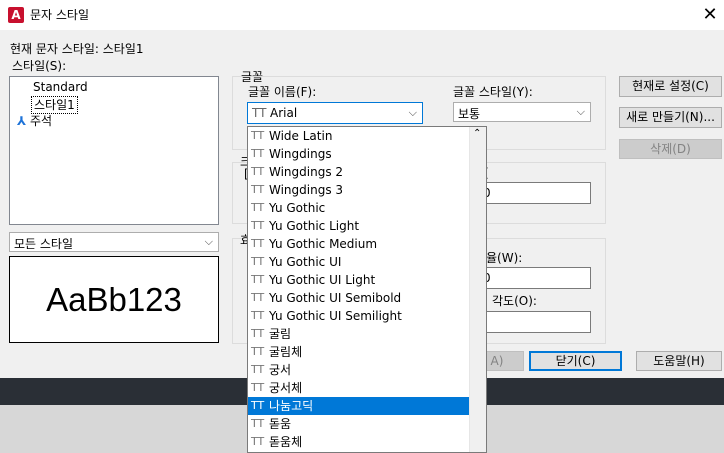 The height and width of the screenshot is (453, 724). I want to click on font-list-item-label: 궁서체, so click(286, 388).